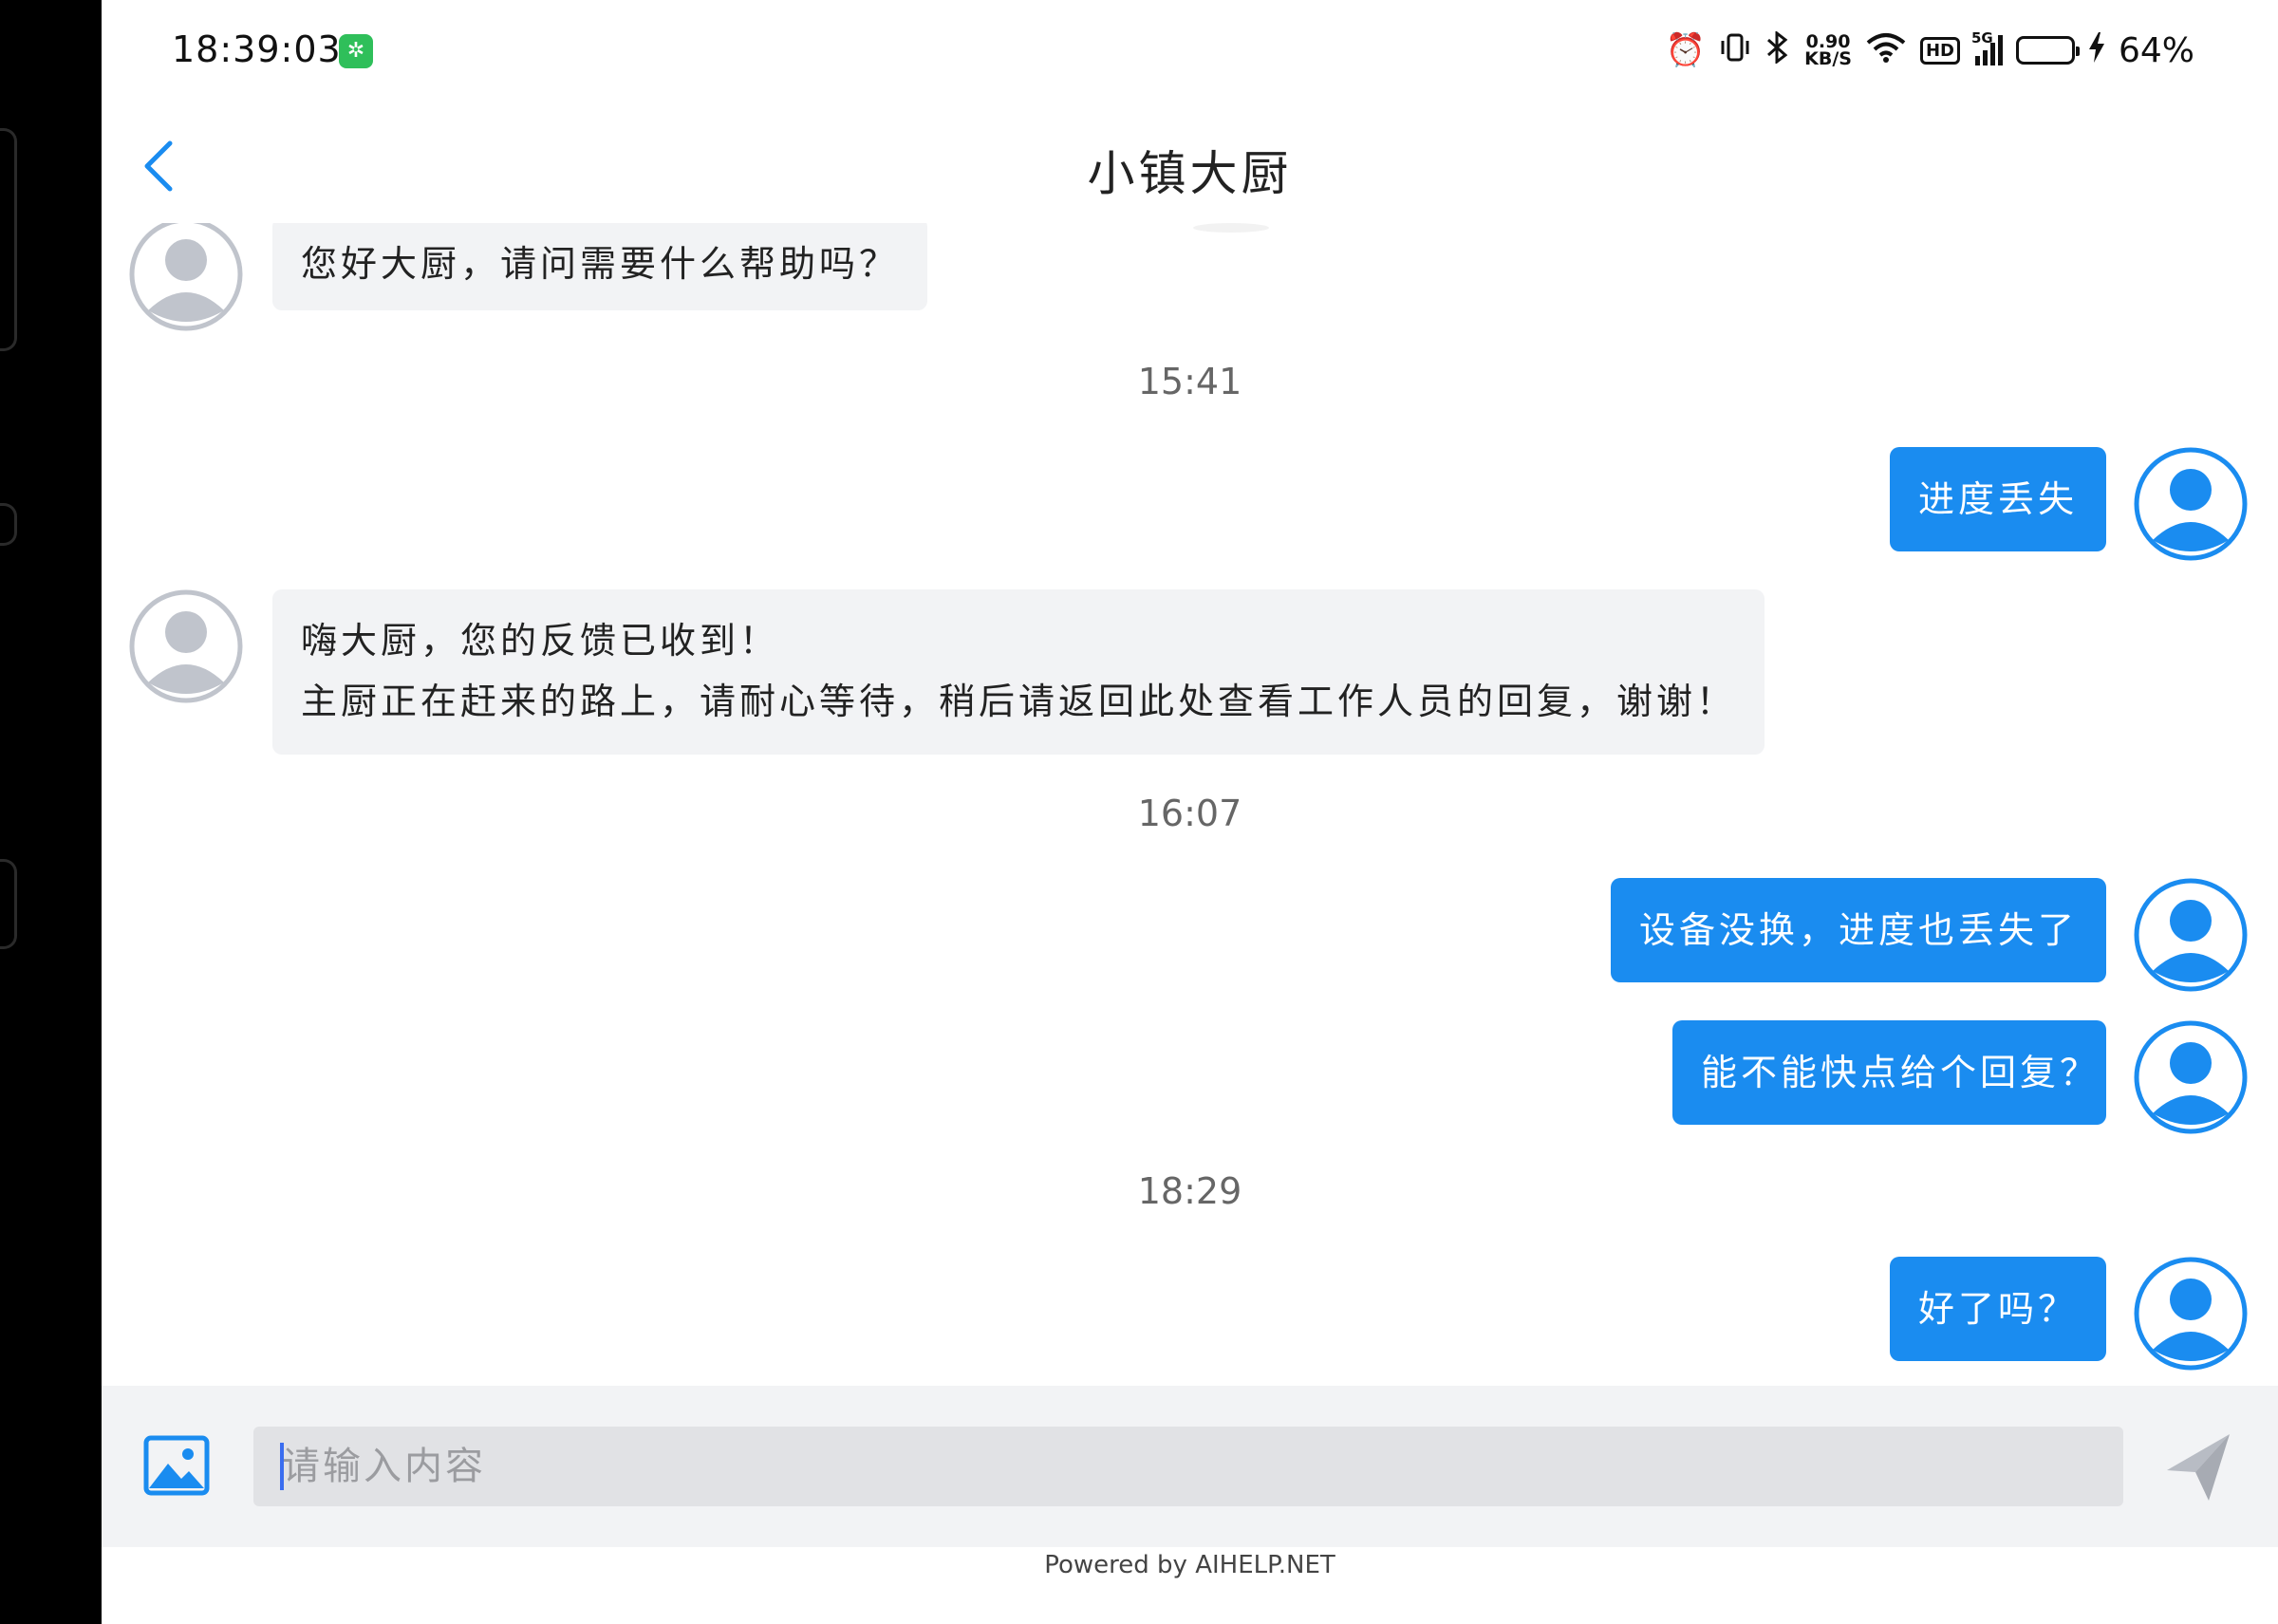 The width and height of the screenshot is (2278, 1624). Describe the element at coordinates (1998, 499) in the screenshot. I see `message-bubble-user: 进度丢失` at that location.